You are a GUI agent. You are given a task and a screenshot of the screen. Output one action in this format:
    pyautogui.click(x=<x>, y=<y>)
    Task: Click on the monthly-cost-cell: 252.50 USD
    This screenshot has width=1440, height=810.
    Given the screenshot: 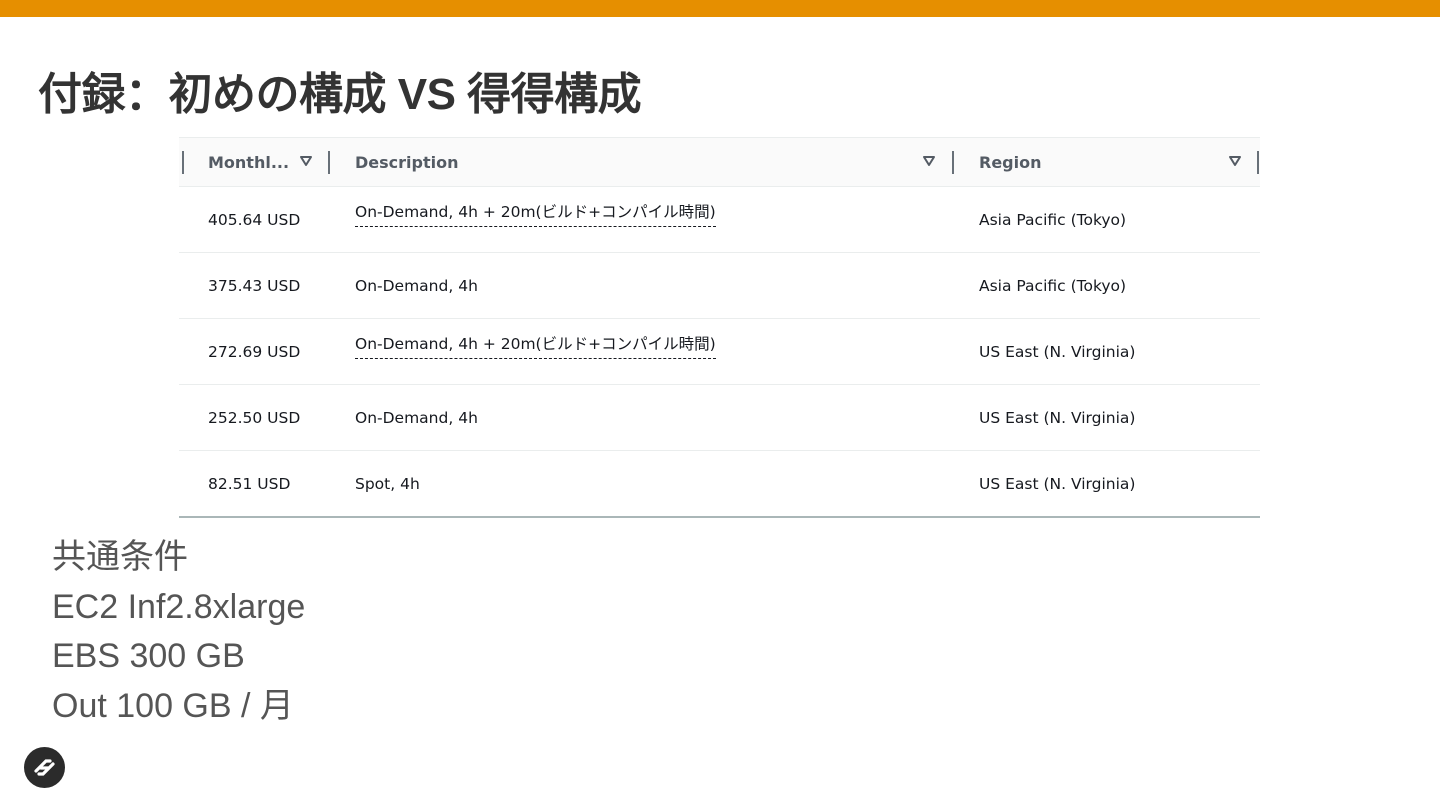 What is the action you would take?
    pyautogui.click(x=254, y=417)
    